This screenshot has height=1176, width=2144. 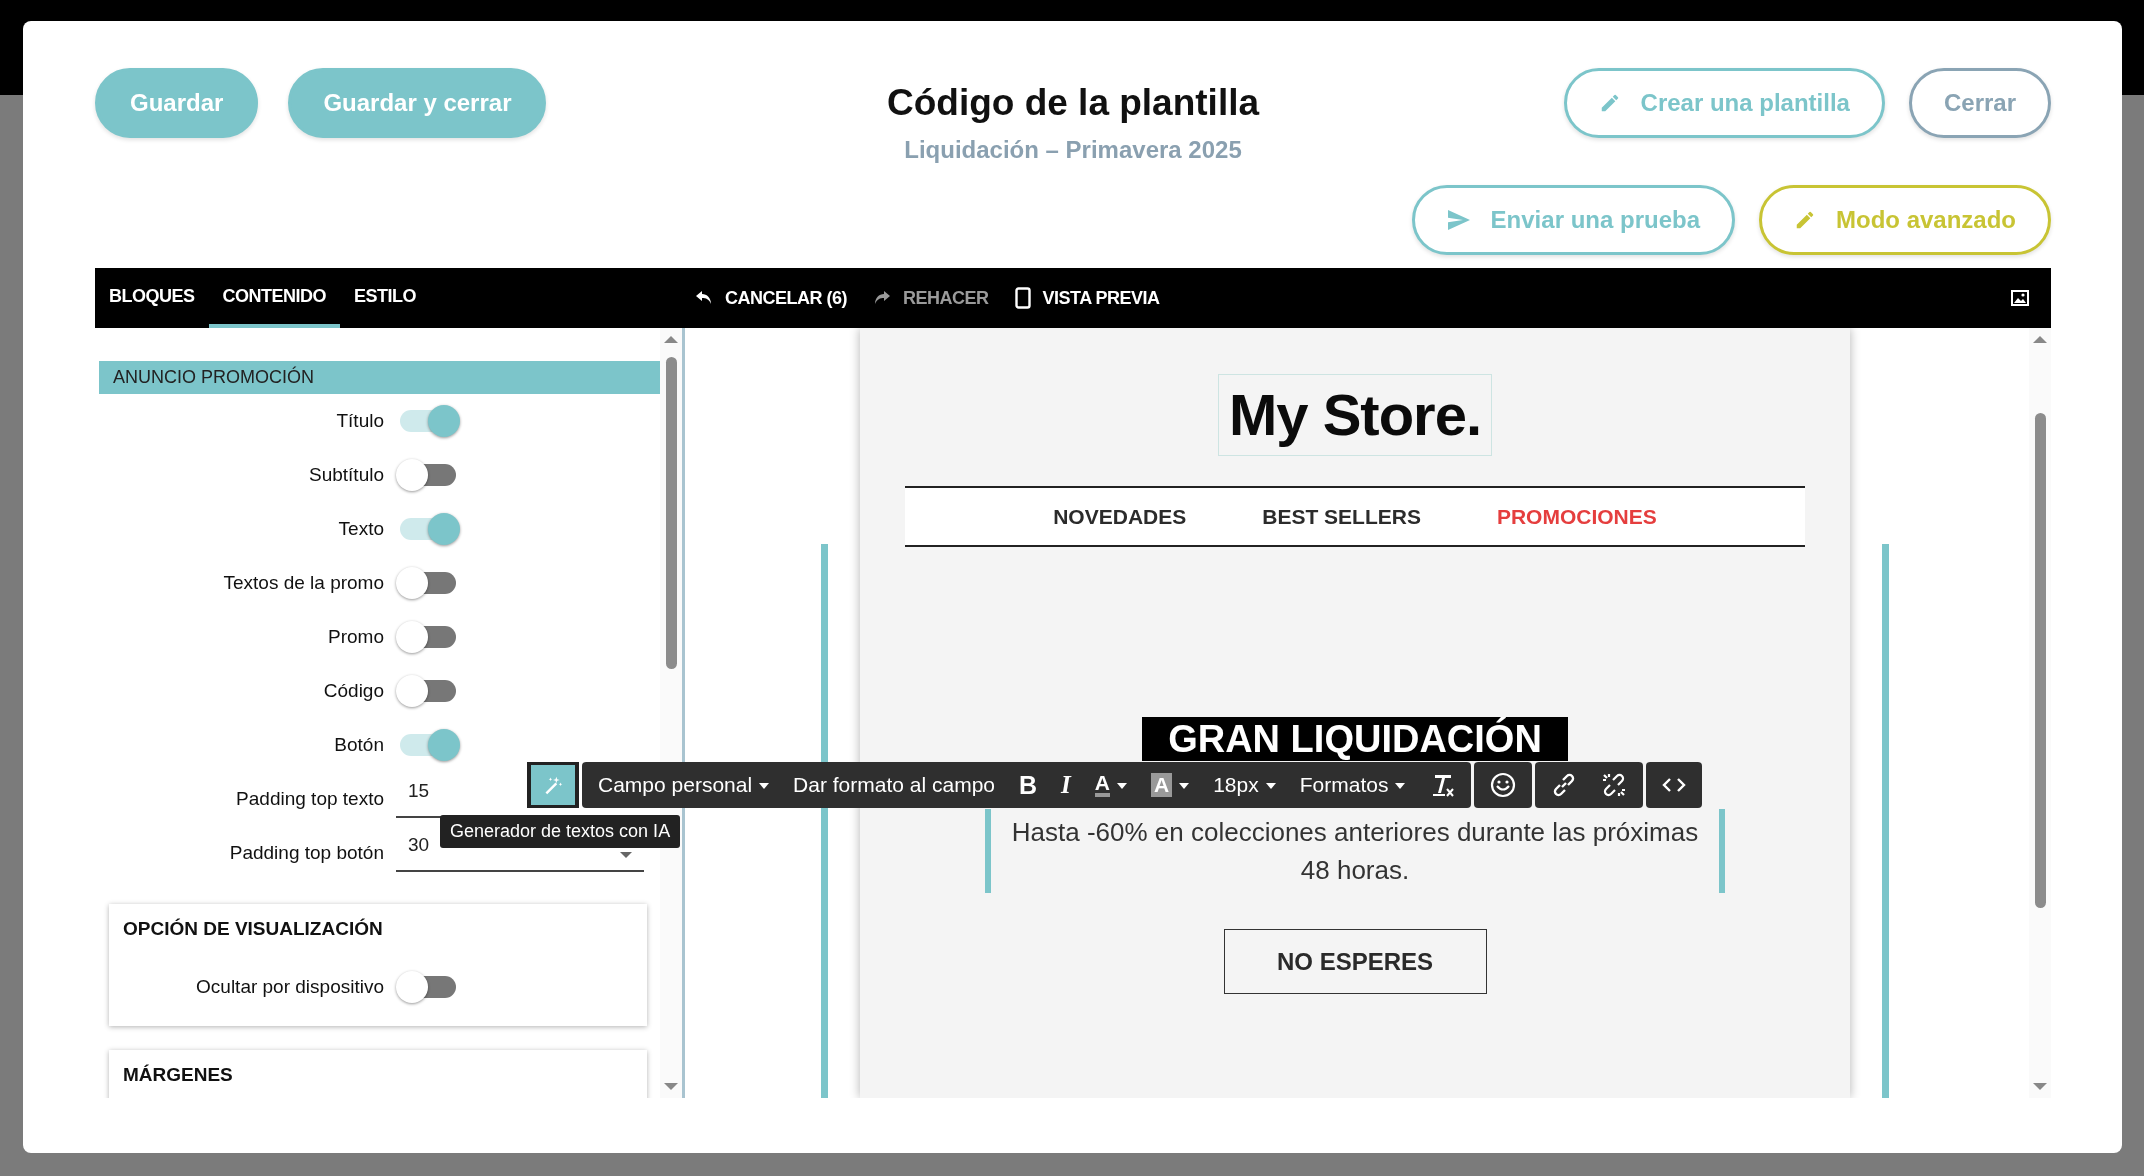 I want to click on scrollbar, so click(x=2040, y=713).